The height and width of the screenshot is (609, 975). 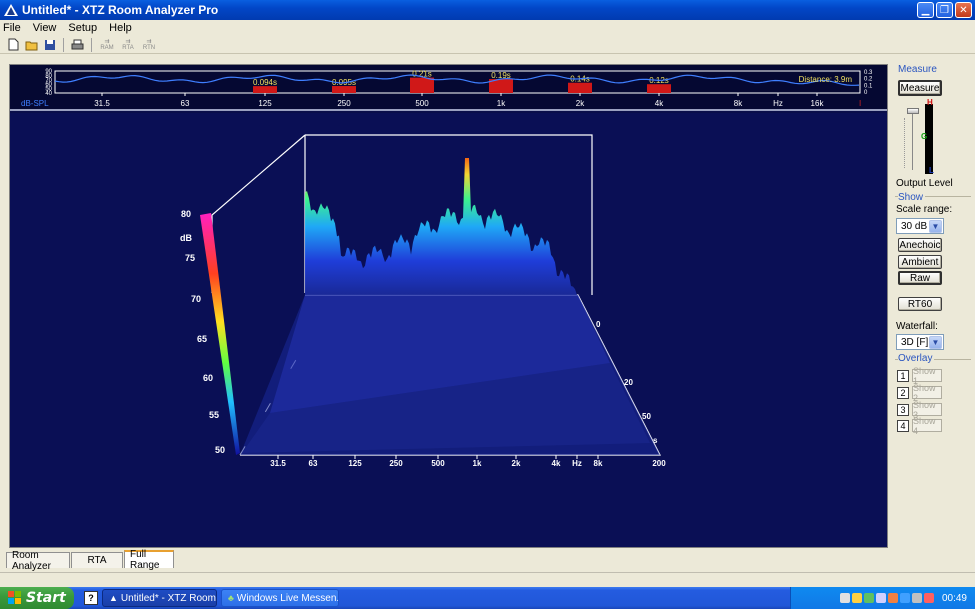 I want to click on waterfall-z-tick-label: 75, so click(x=190, y=258).